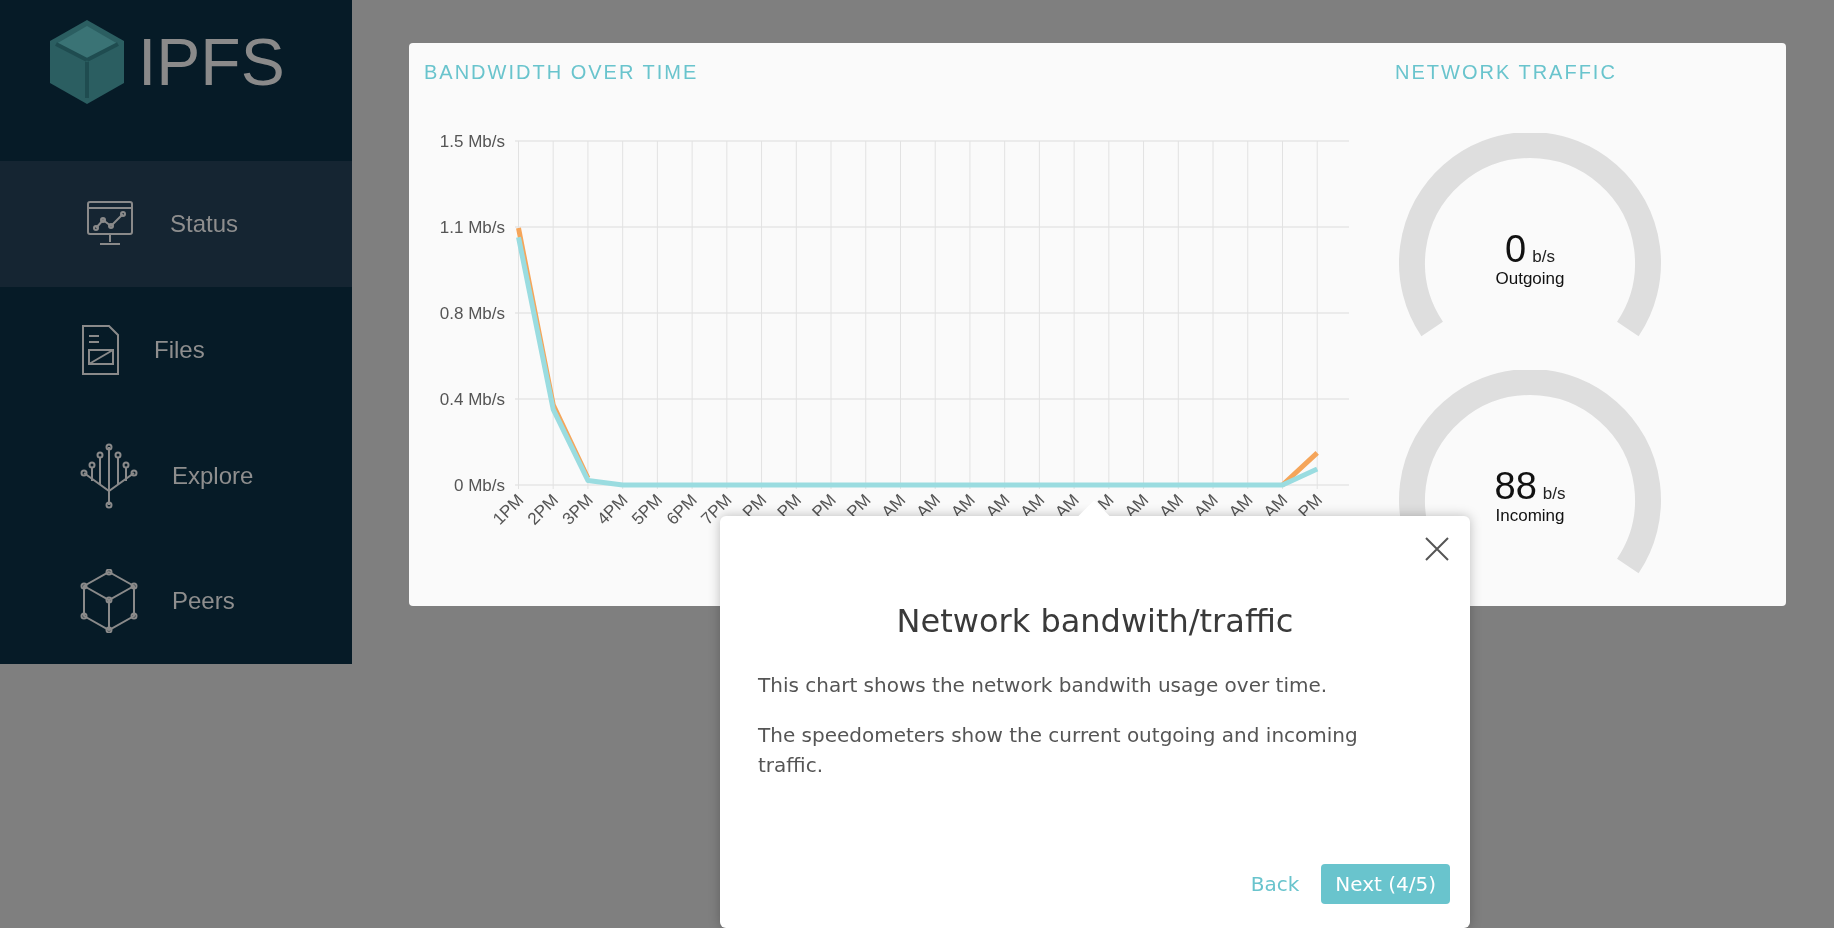 This screenshot has width=1834, height=928. Describe the element at coordinates (1043, 685) in the screenshot. I see `popover-text: This chart shows the network bandwith usage over time.` at that location.